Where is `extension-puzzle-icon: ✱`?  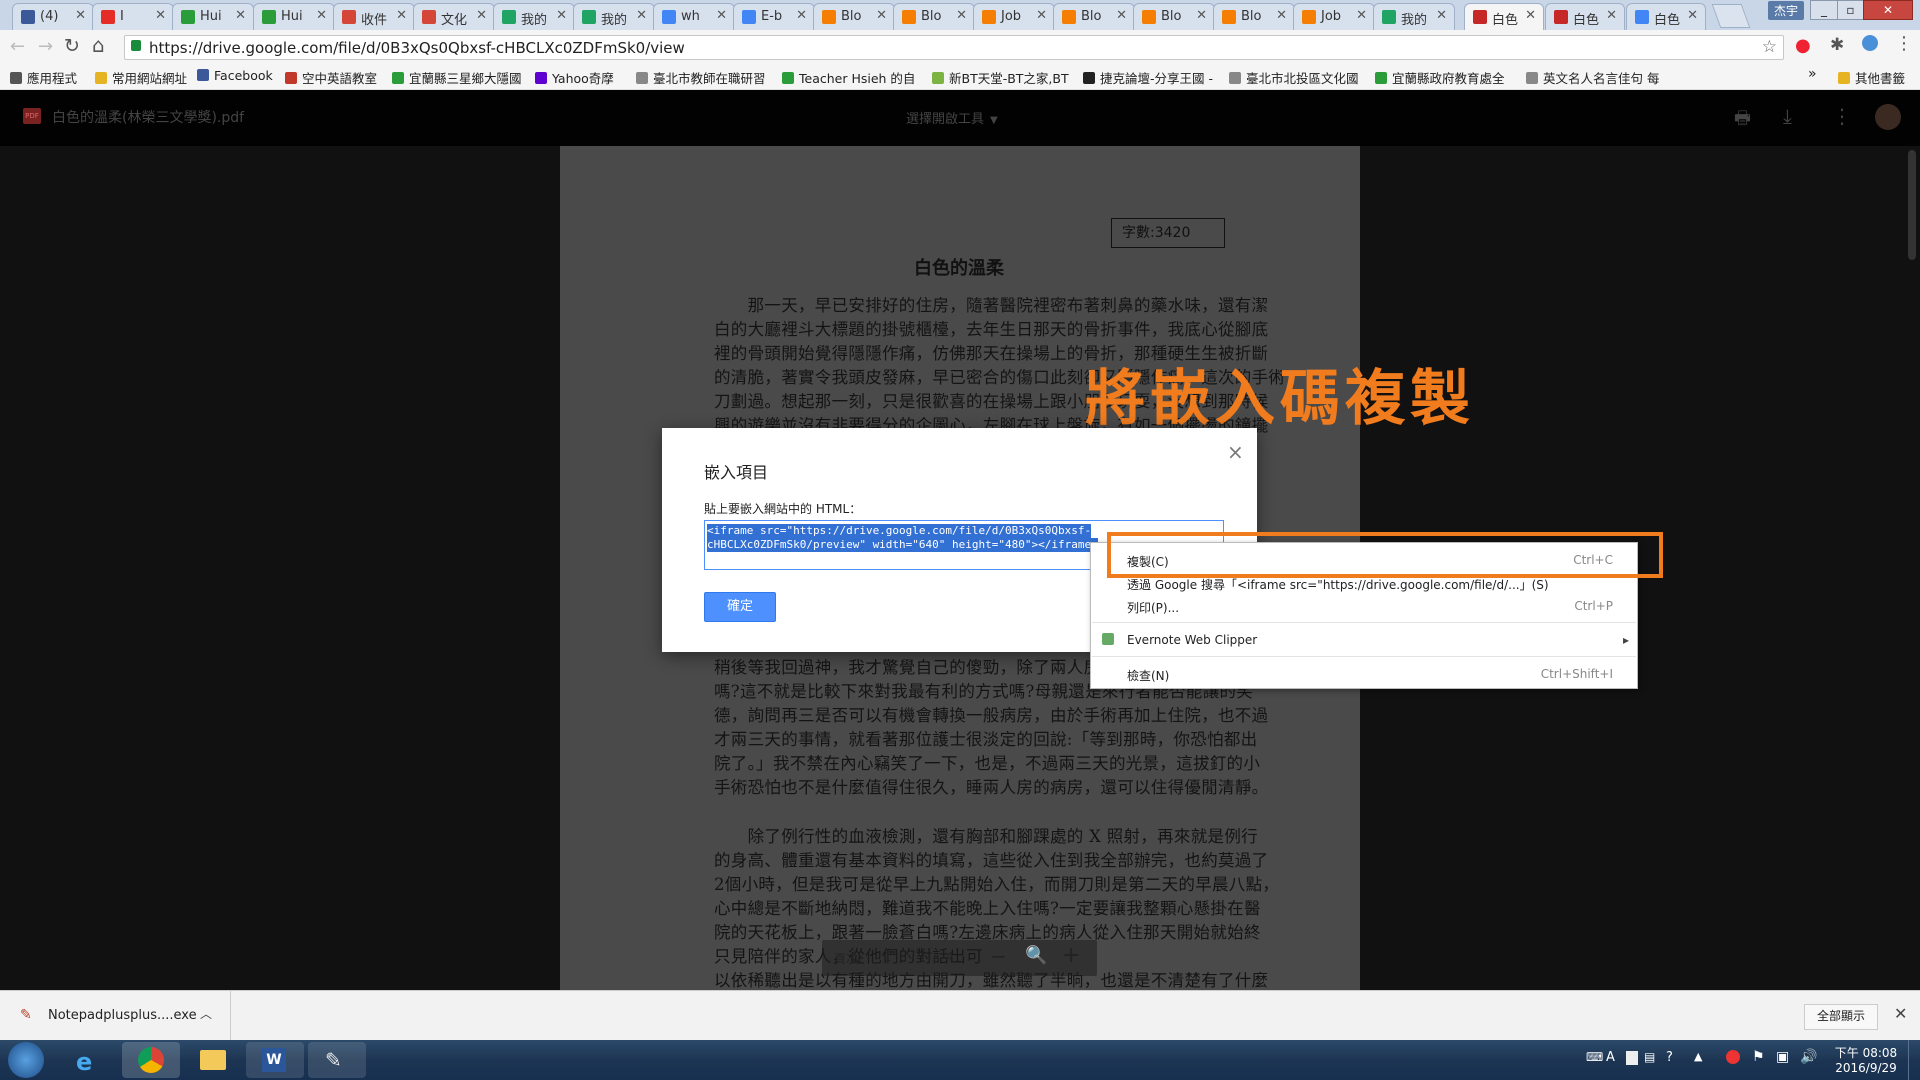
extension-puzzle-icon: ✱ is located at coordinates (1837, 45).